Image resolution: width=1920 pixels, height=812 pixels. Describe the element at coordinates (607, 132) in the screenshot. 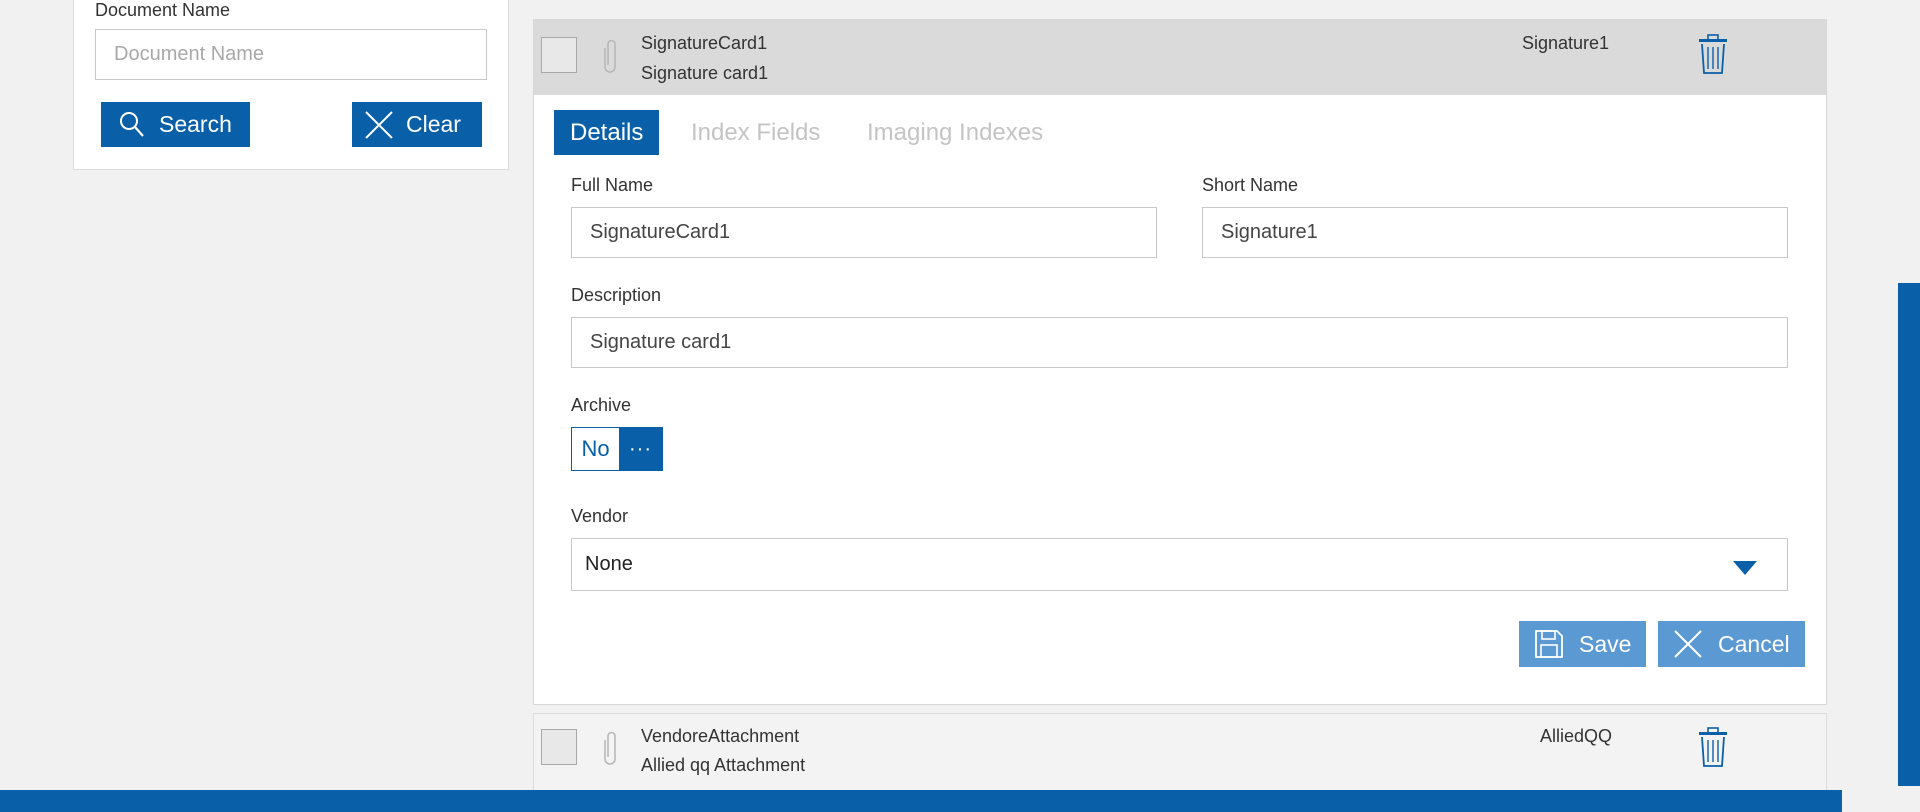

I see `tab-details: Details` at that location.